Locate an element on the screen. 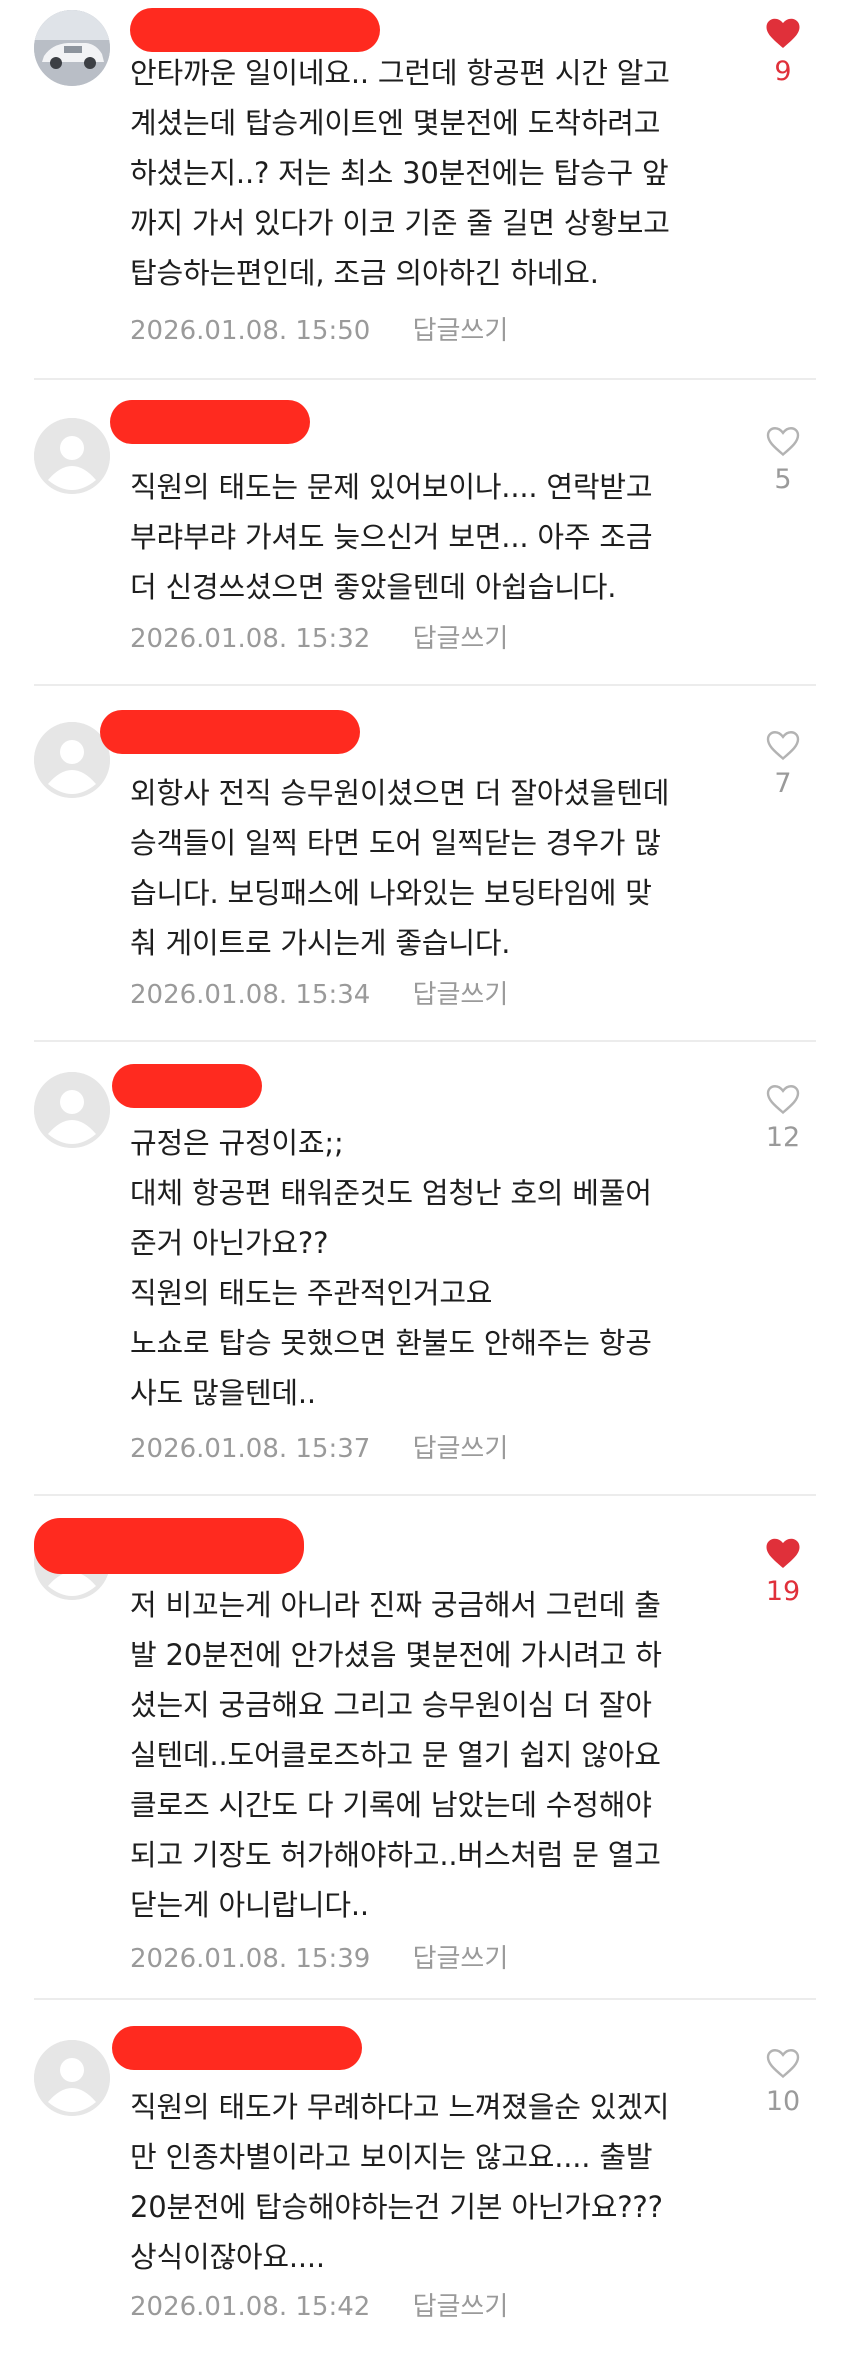 The width and height of the screenshot is (850, 2356). comment-date: 2026.01.08. 15:34 is located at coordinates (250, 995).